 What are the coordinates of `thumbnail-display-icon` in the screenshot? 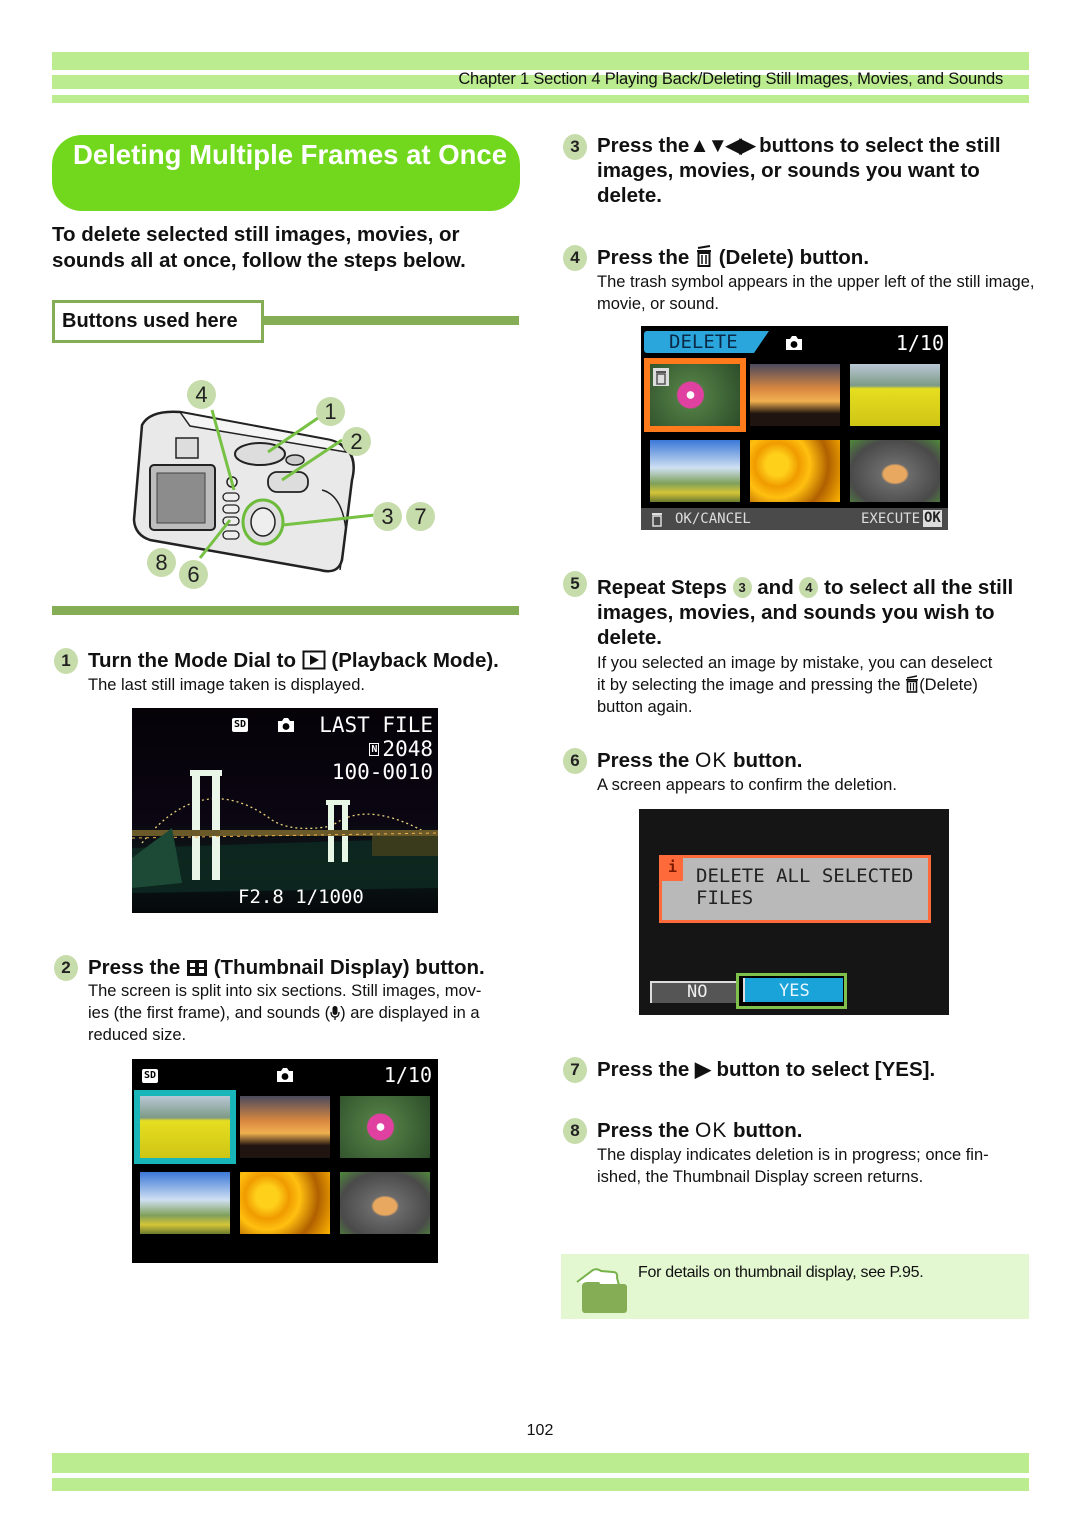 It's located at (197, 968).